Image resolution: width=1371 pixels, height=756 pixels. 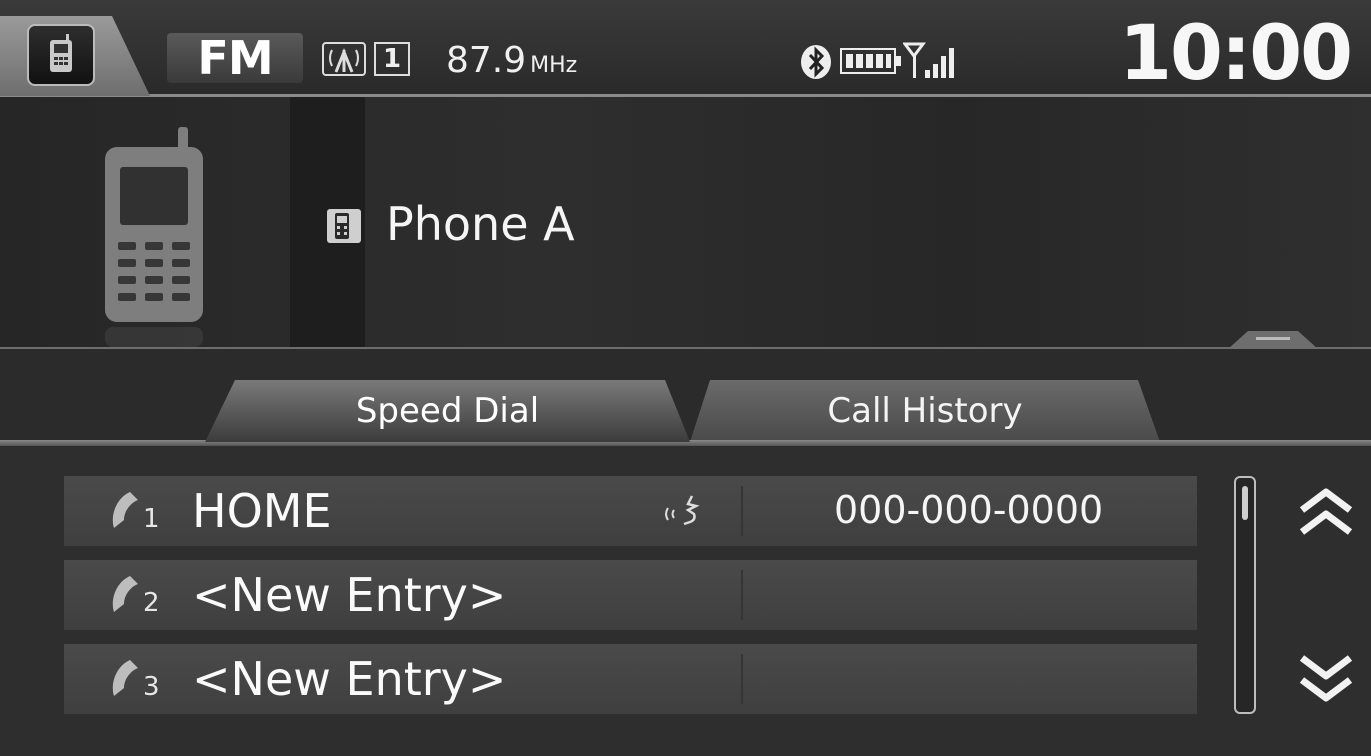 I want to click on frequency-display: 87.9 MHz, so click(x=511, y=60).